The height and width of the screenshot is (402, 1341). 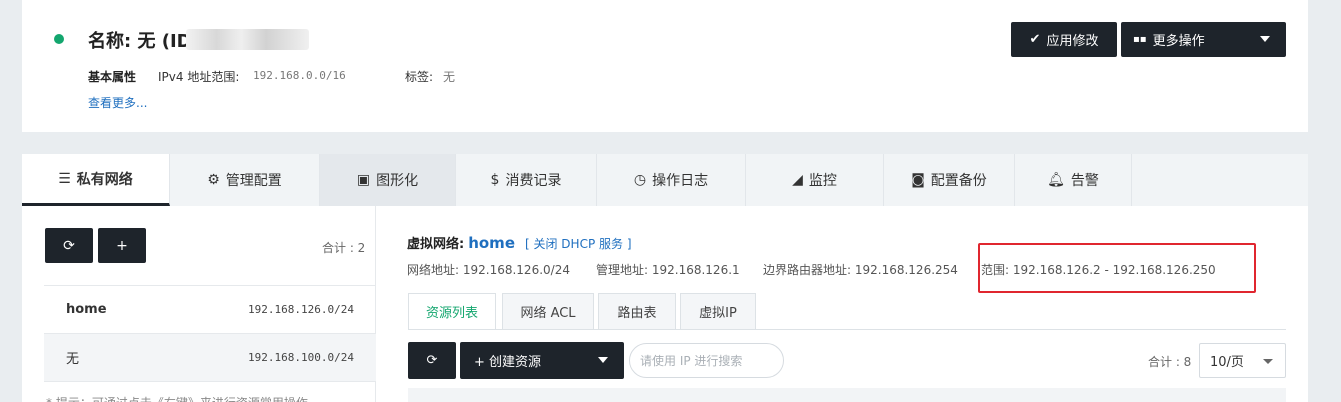 I want to click on tags-value: 无, so click(x=449, y=77).